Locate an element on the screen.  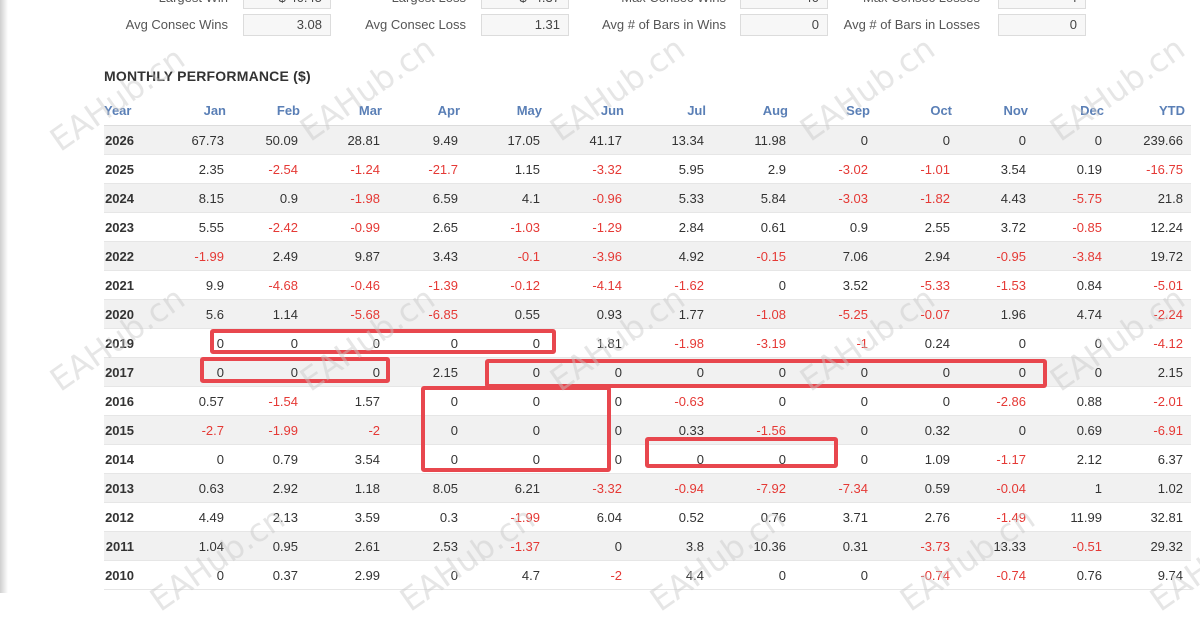
value-cell-oct: -0.74 is located at coordinates (917, 575).